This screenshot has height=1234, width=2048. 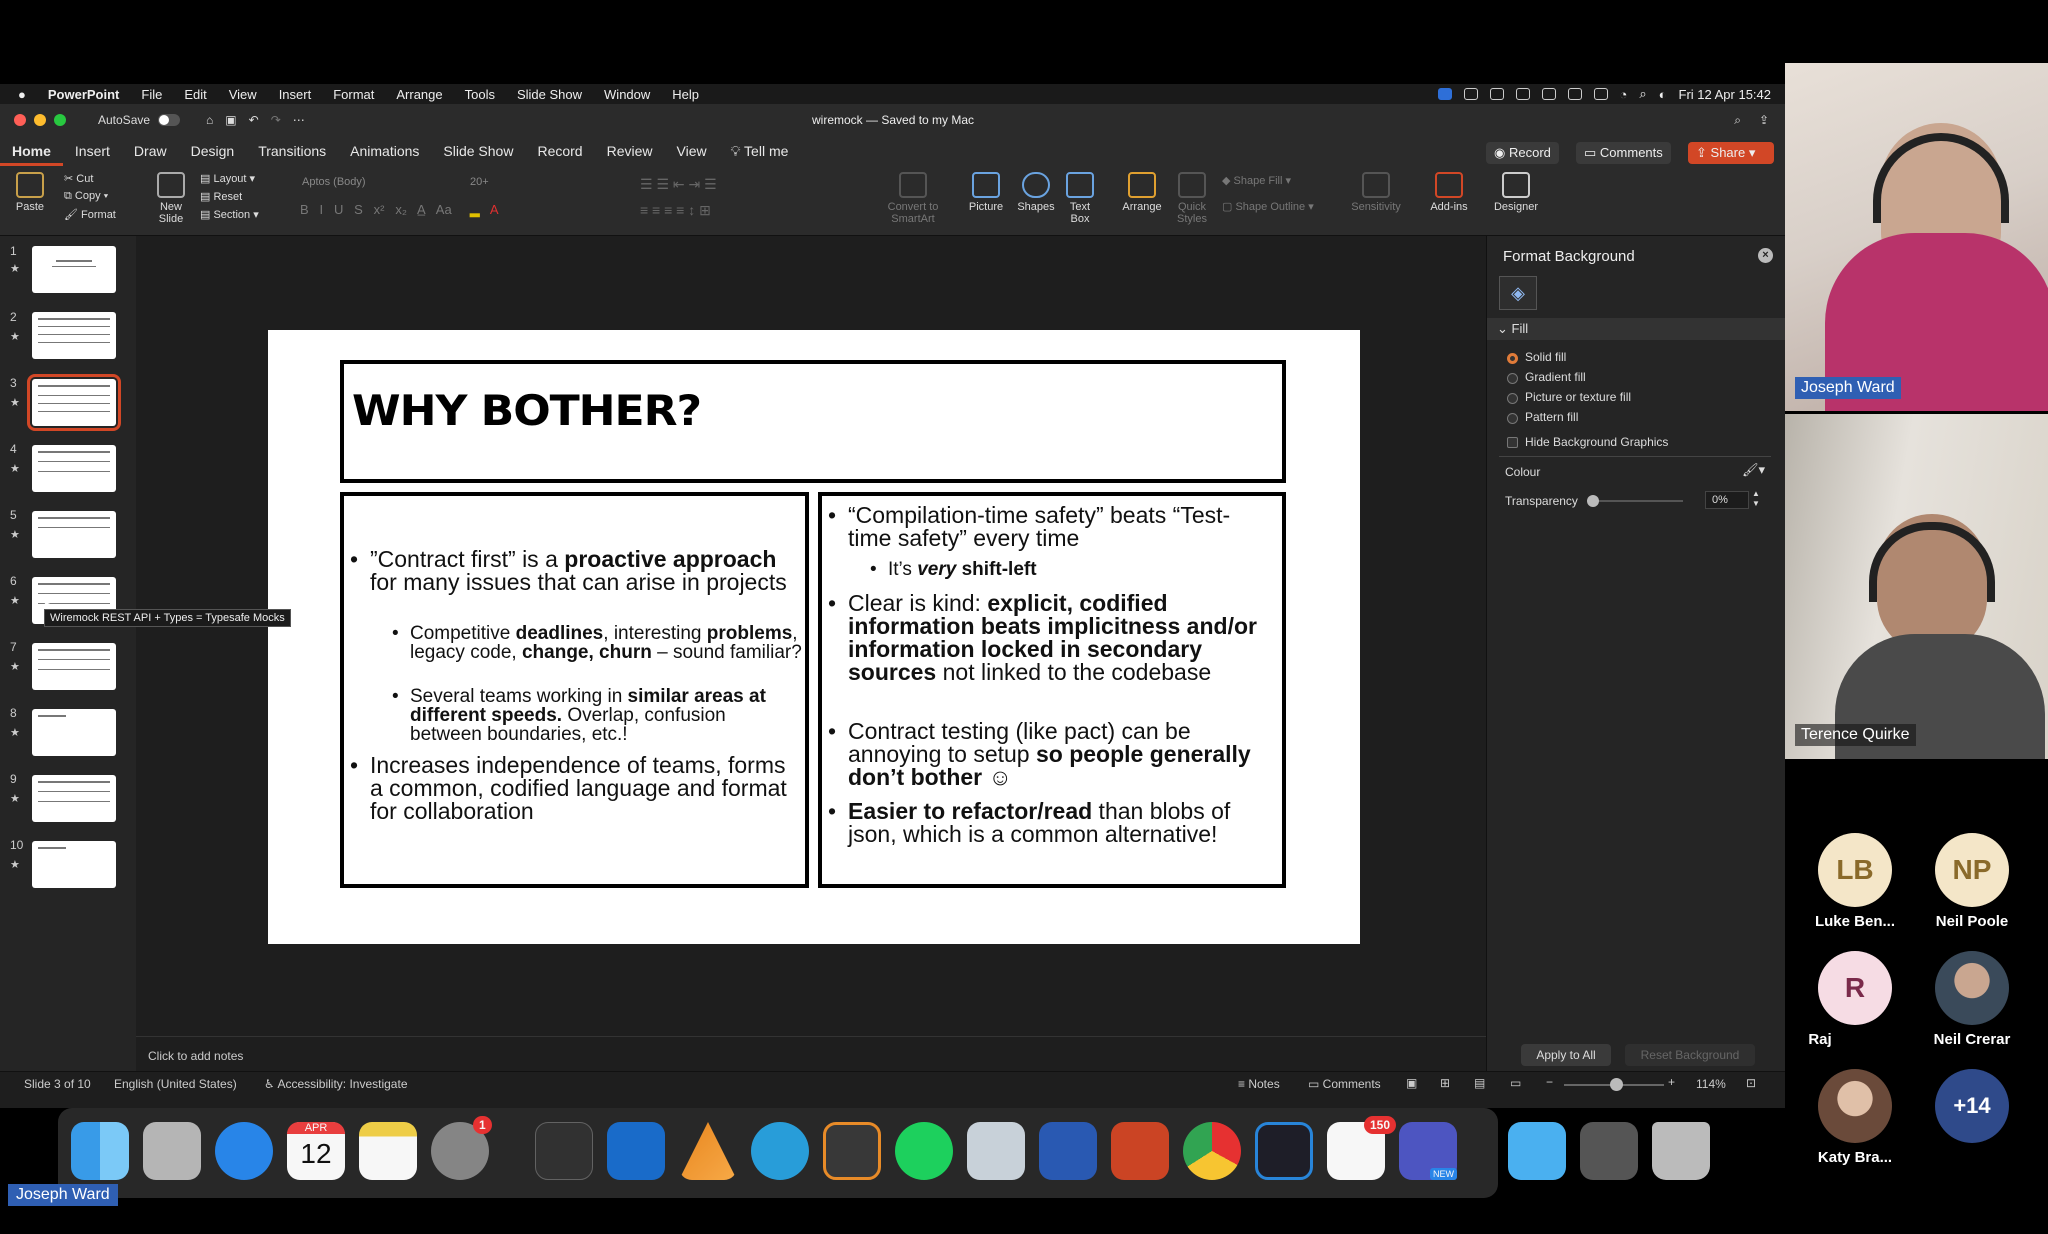 What do you see at coordinates (292, 151) in the screenshot?
I see `tab-transitions: Transitions` at bounding box center [292, 151].